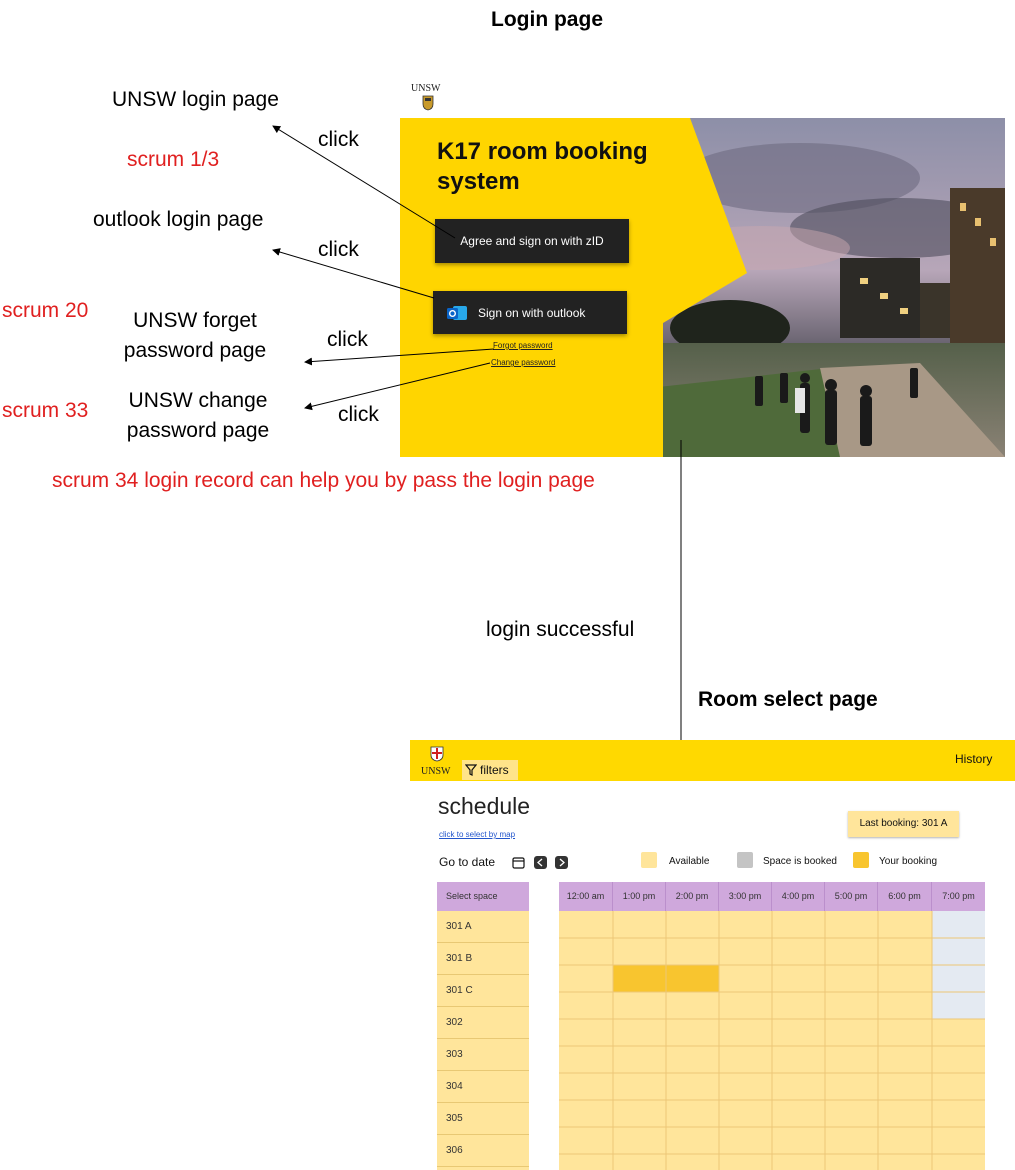  Describe the element at coordinates (692, 896) in the screenshot. I see `time-header-cell: 2:00 pm` at that location.